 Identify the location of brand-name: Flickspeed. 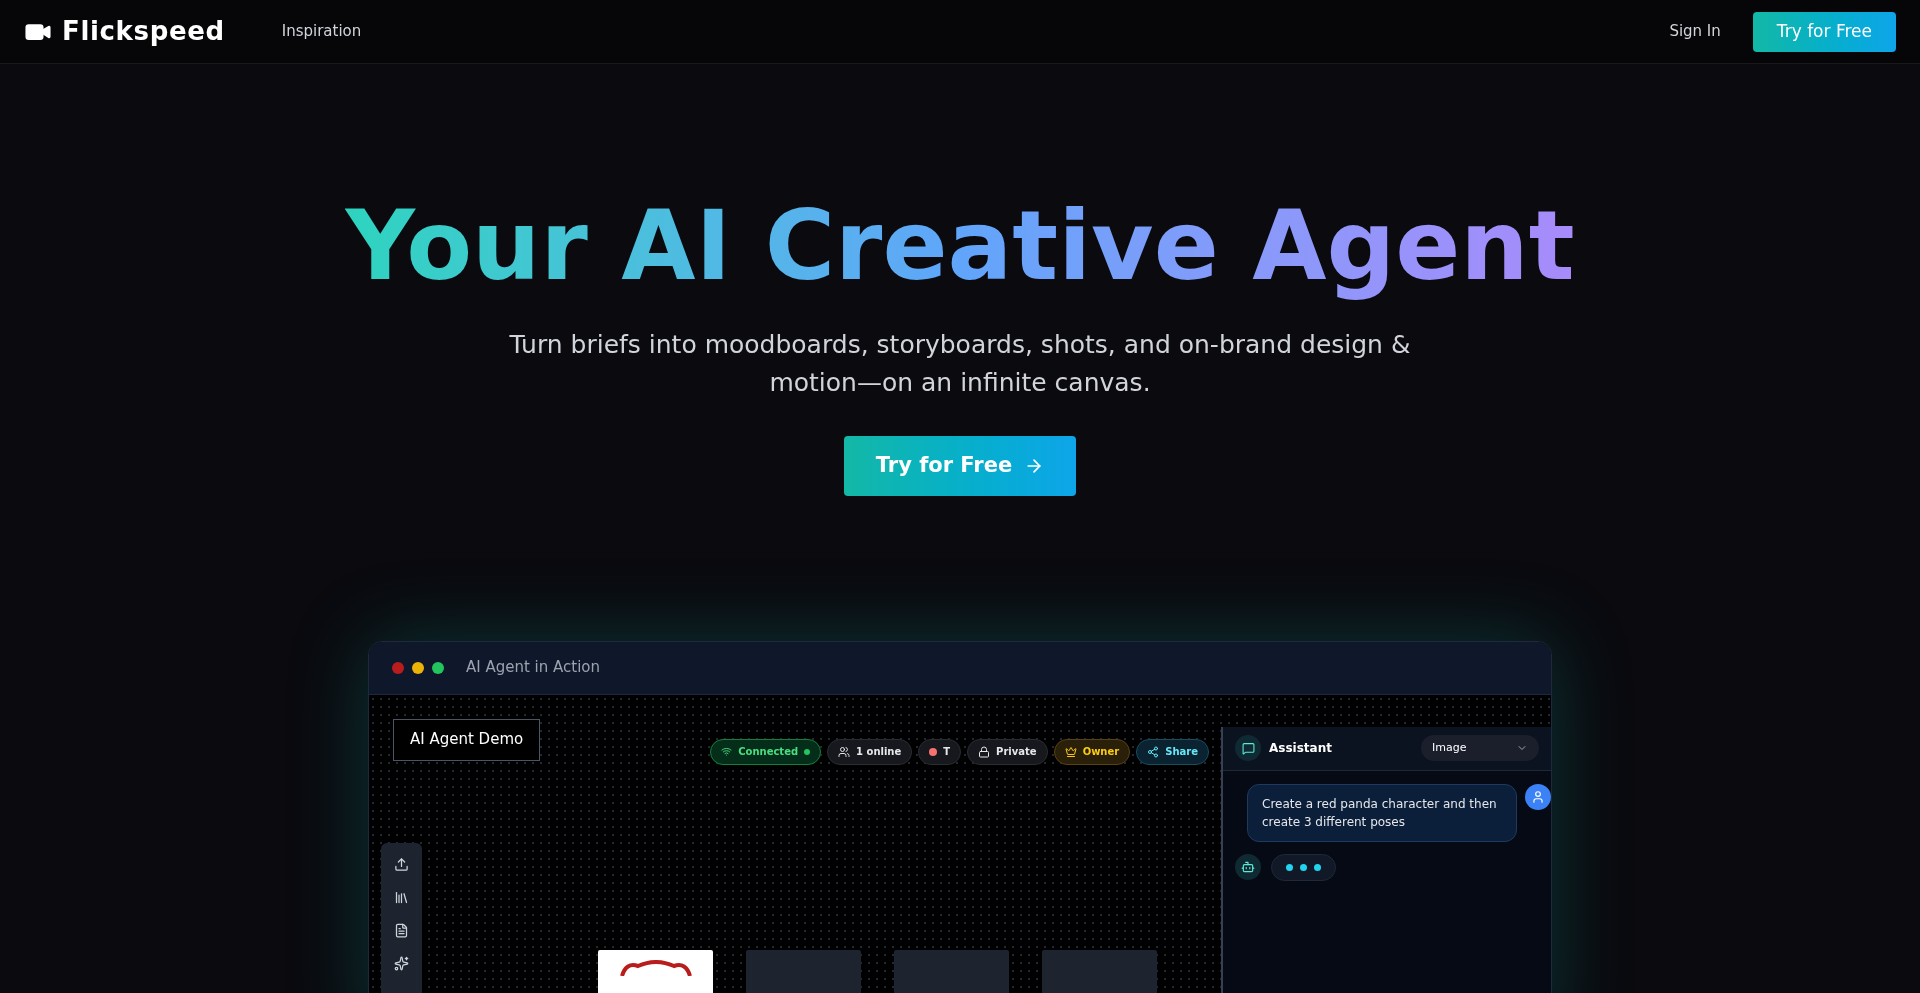
(143, 31).